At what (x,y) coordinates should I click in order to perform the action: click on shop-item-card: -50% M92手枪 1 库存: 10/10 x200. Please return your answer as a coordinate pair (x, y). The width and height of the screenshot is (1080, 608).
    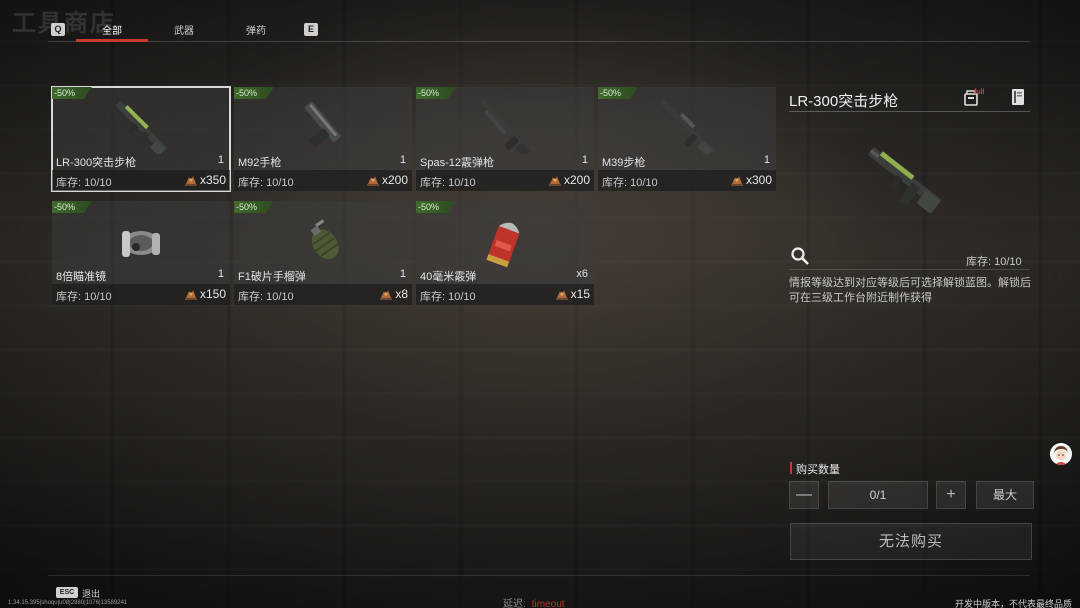
    Looking at the image, I should click on (323, 139).